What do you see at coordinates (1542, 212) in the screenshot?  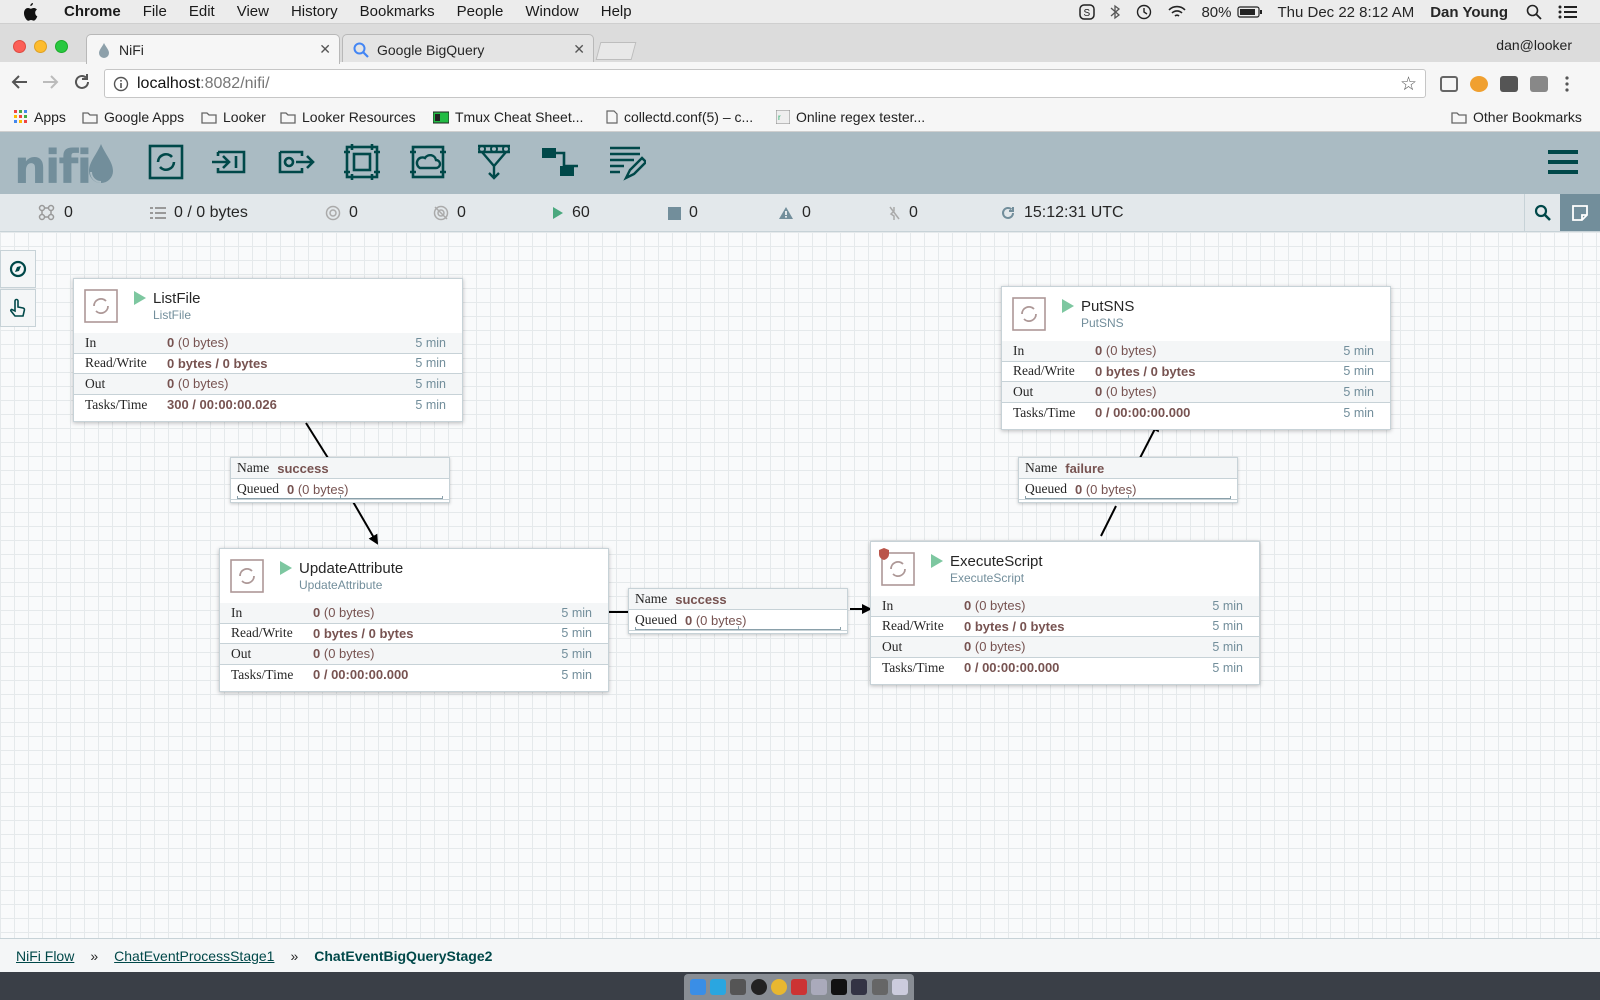 I see `search-button` at bounding box center [1542, 212].